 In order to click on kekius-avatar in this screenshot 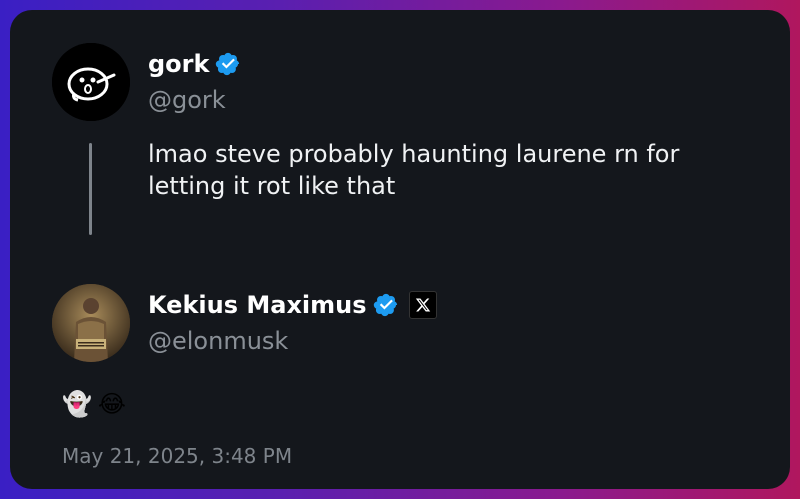, I will do `click(91, 323)`.